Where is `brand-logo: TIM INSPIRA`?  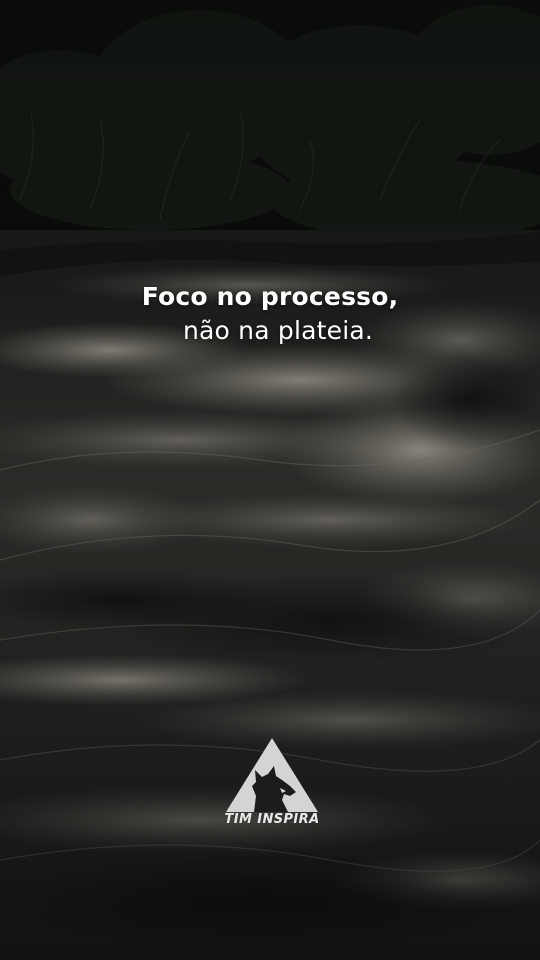
brand-logo: TIM INSPIRA is located at coordinates (272, 784).